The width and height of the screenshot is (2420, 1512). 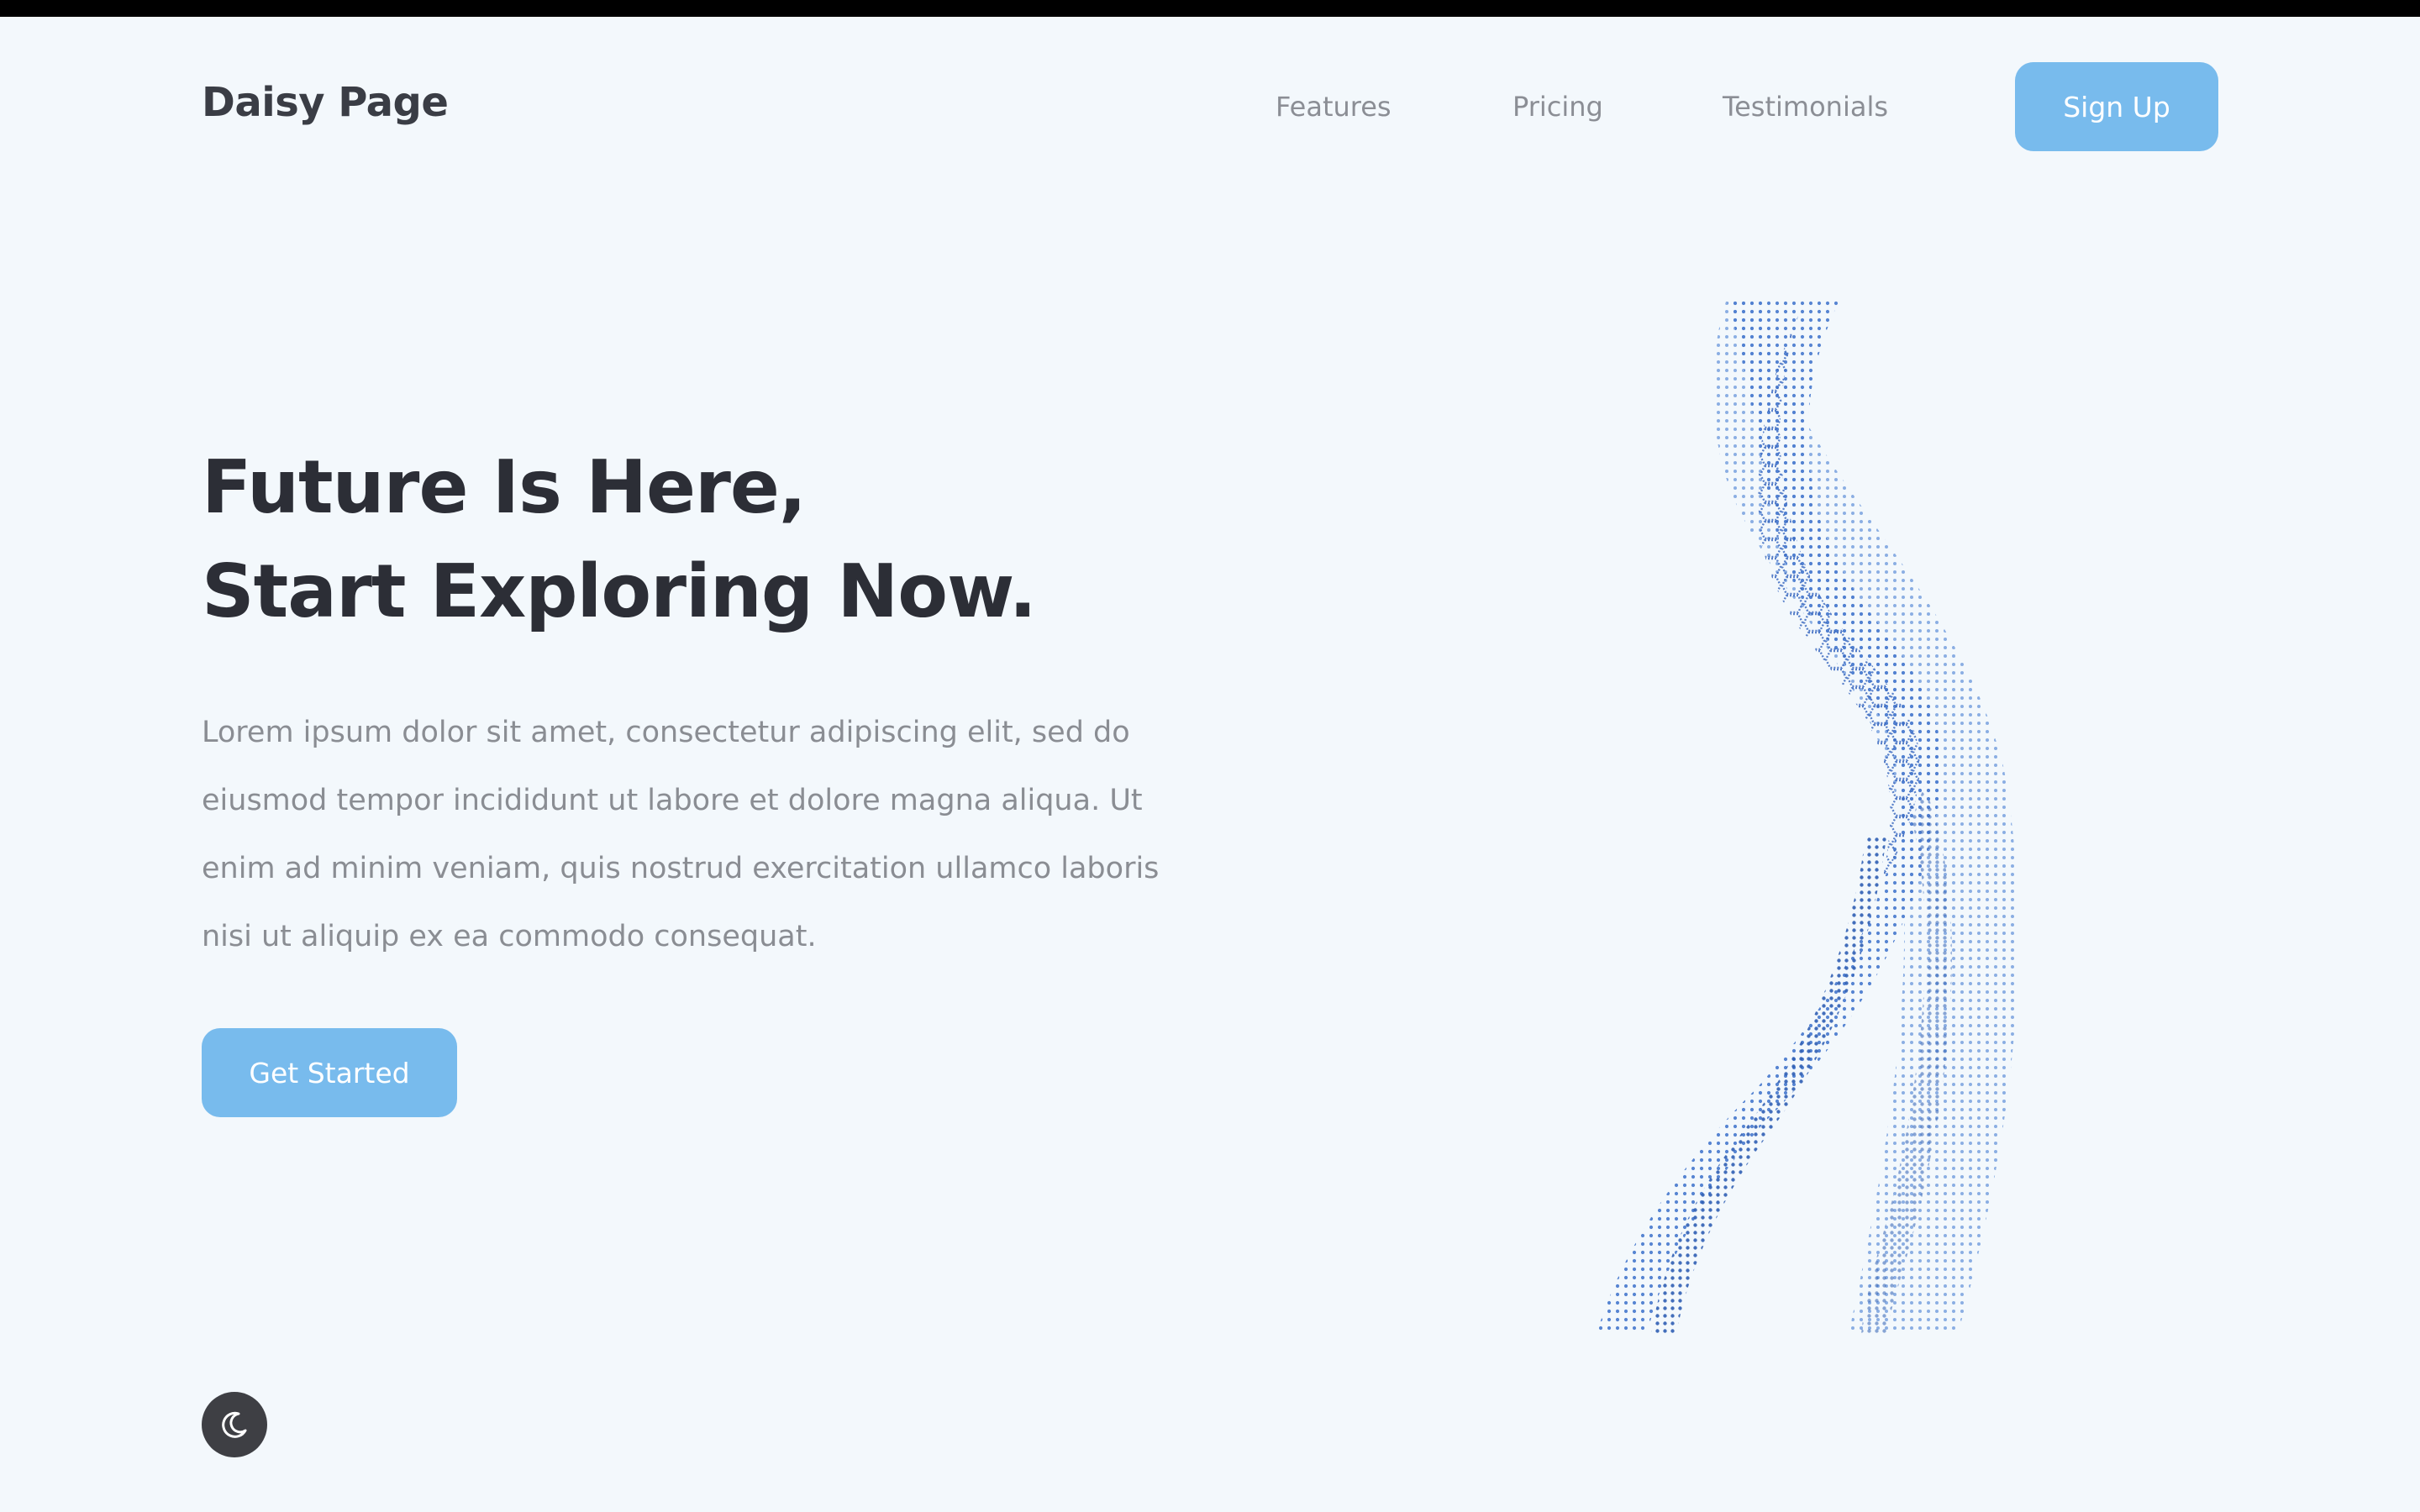 What do you see at coordinates (325, 102) in the screenshot?
I see `brand-logo: Daisy Page` at bounding box center [325, 102].